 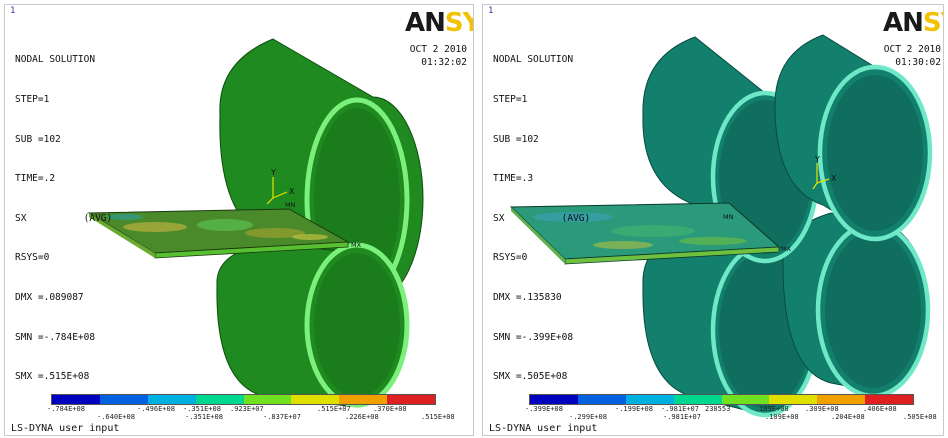 What do you see at coordinates (527, 297) in the screenshot?
I see `dmx-line: DMX =.135830` at bounding box center [527, 297].